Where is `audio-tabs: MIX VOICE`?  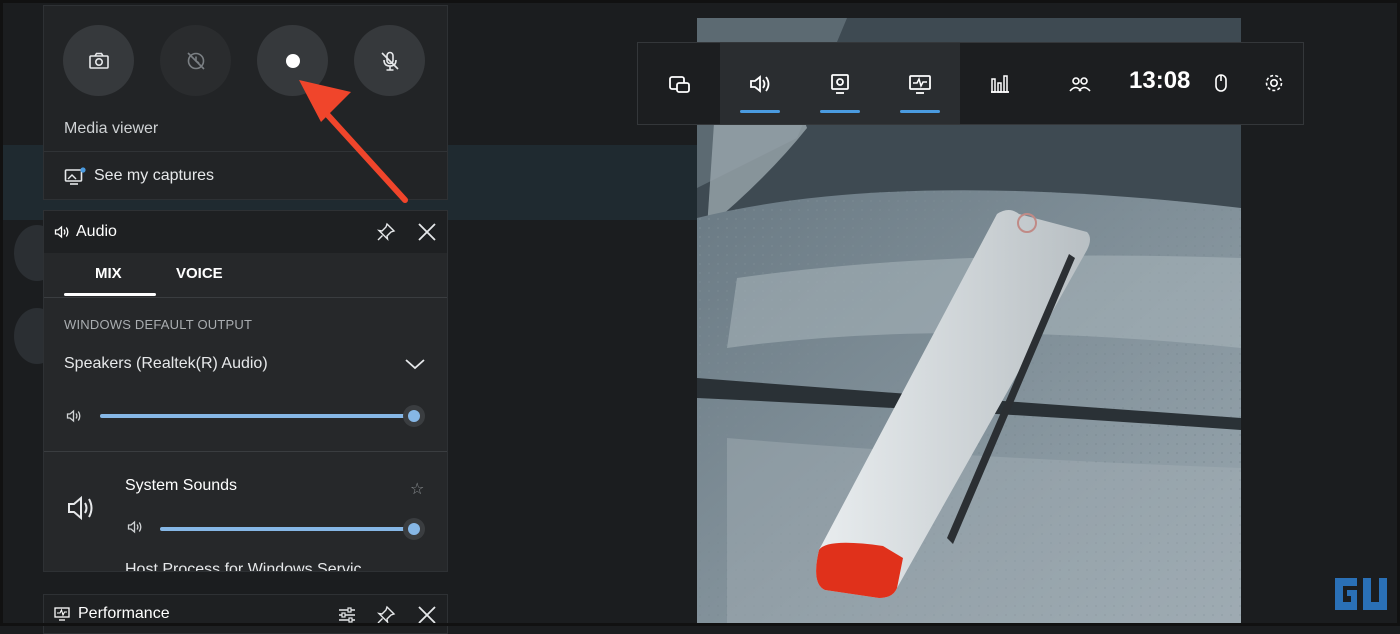 audio-tabs: MIX VOICE is located at coordinates (245, 275).